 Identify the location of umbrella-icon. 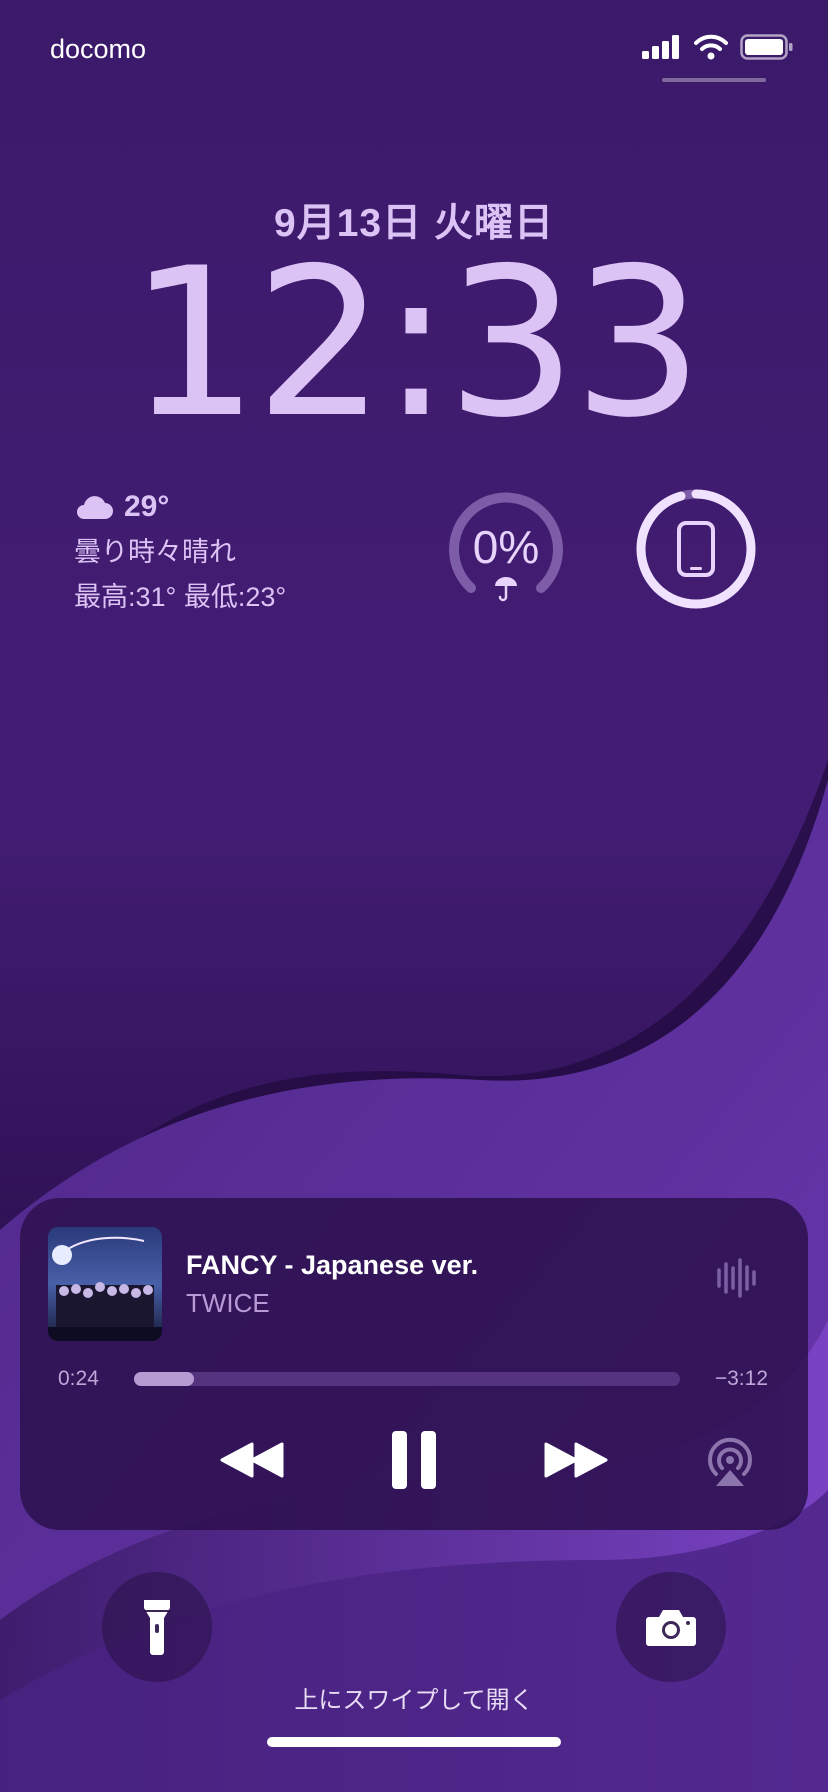
(506, 589).